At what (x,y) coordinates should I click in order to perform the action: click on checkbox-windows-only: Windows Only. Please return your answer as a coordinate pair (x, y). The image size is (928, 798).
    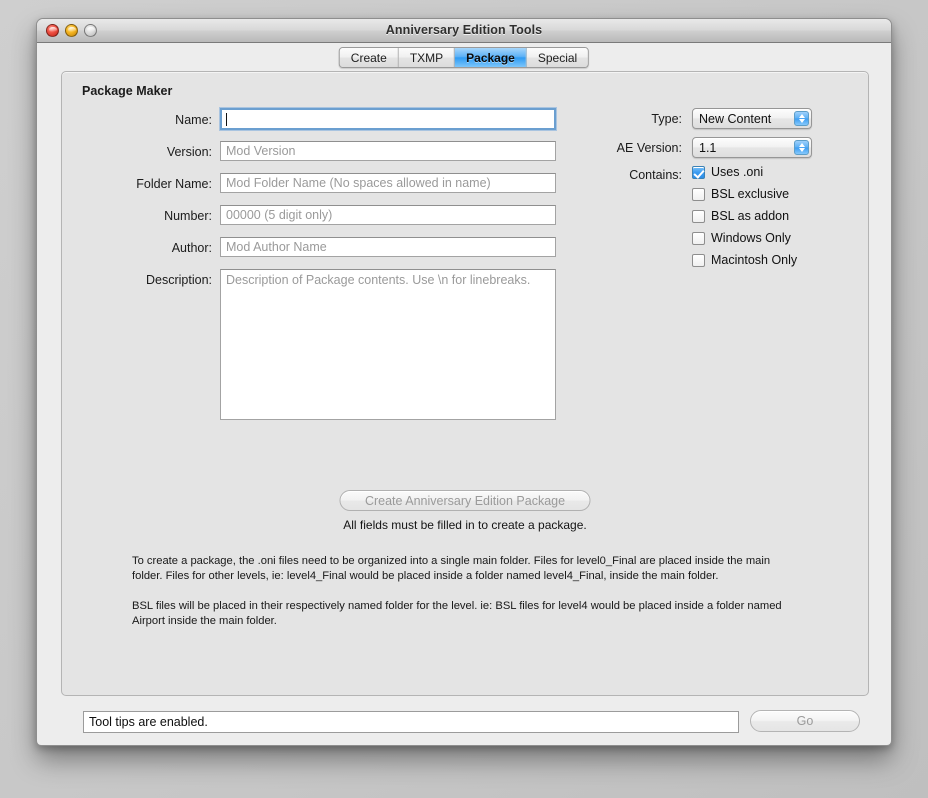
    Looking at the image, I should click on (741, 238).